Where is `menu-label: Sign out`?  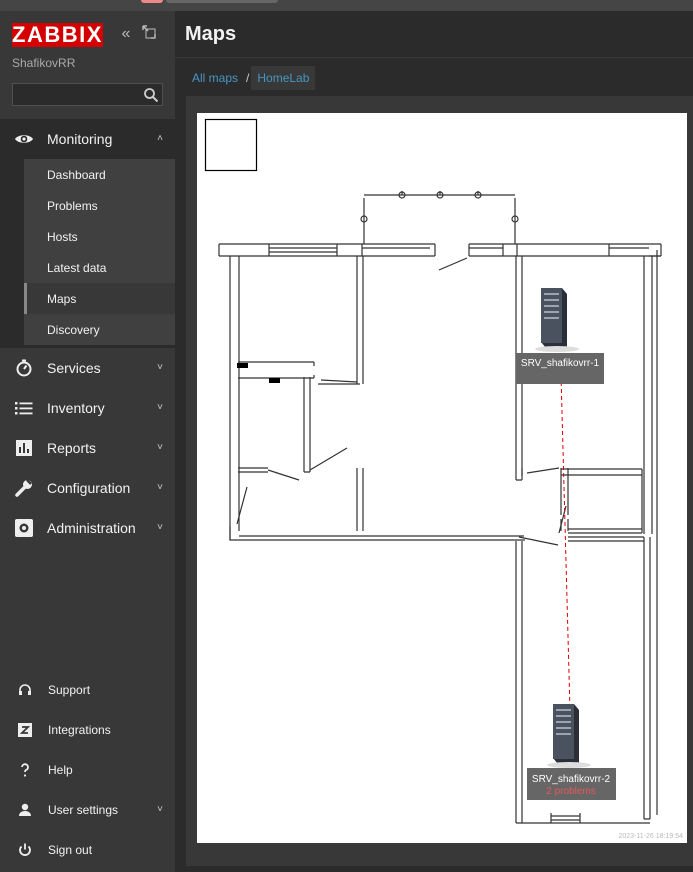
menu-label: Sign out is located at coordinates (70, 850).